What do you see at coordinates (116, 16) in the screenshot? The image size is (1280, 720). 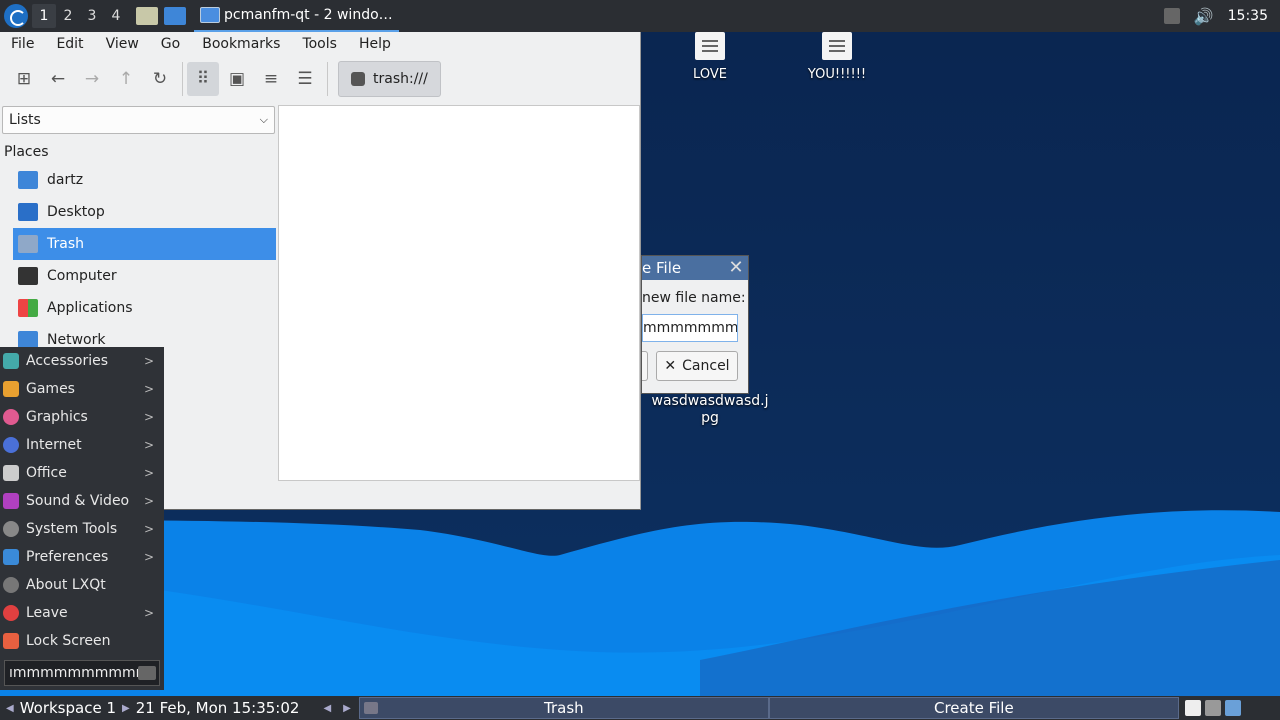 I see `workspace-4-button: 4` at bounding box center [116, 16].